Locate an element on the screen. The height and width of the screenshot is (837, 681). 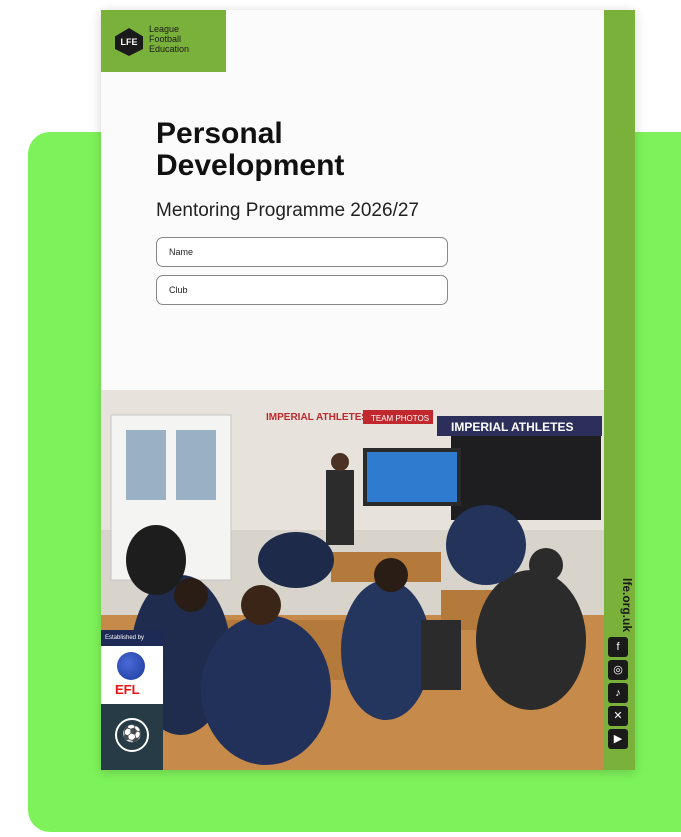
lfe-logo-text: League Football Education is located at coordinates (169, 39).